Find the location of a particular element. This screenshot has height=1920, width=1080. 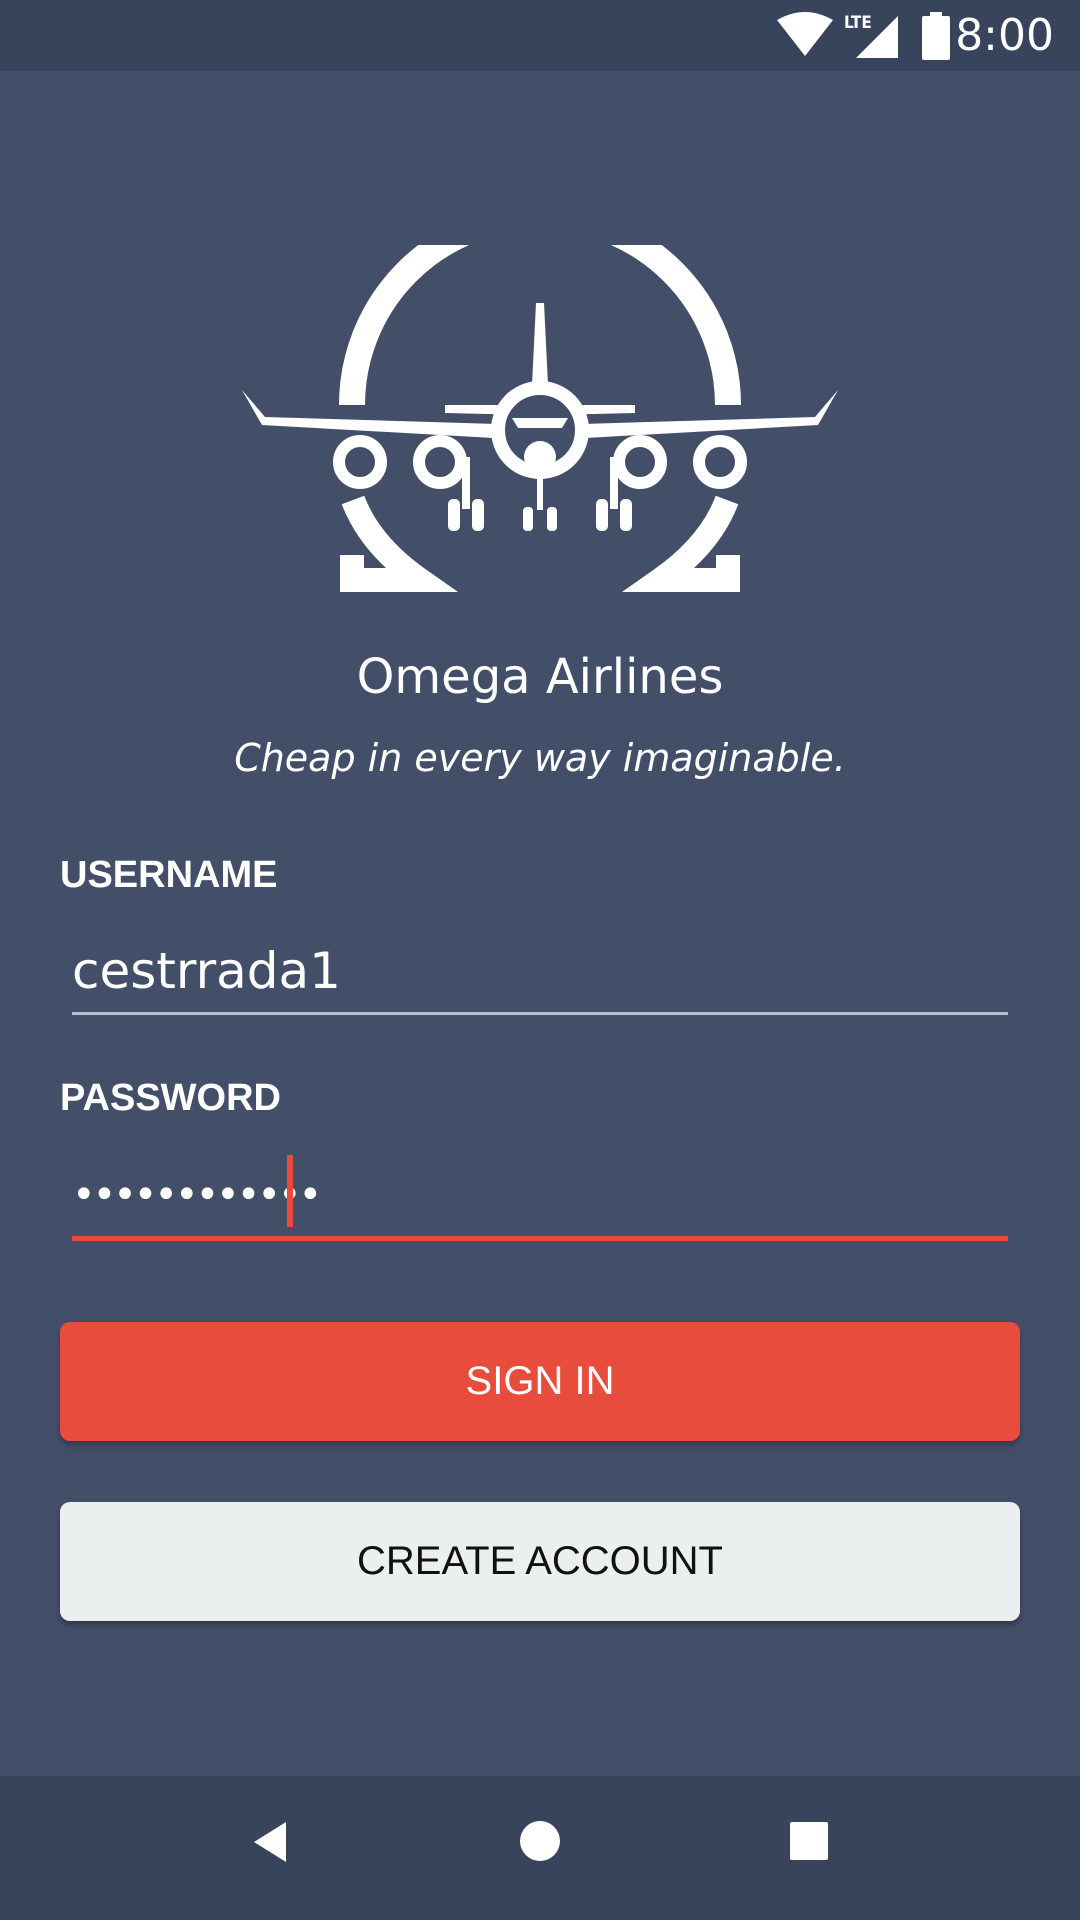

create-account-button: CREATE ACCOUNT is located at coordinates (540, 1561).